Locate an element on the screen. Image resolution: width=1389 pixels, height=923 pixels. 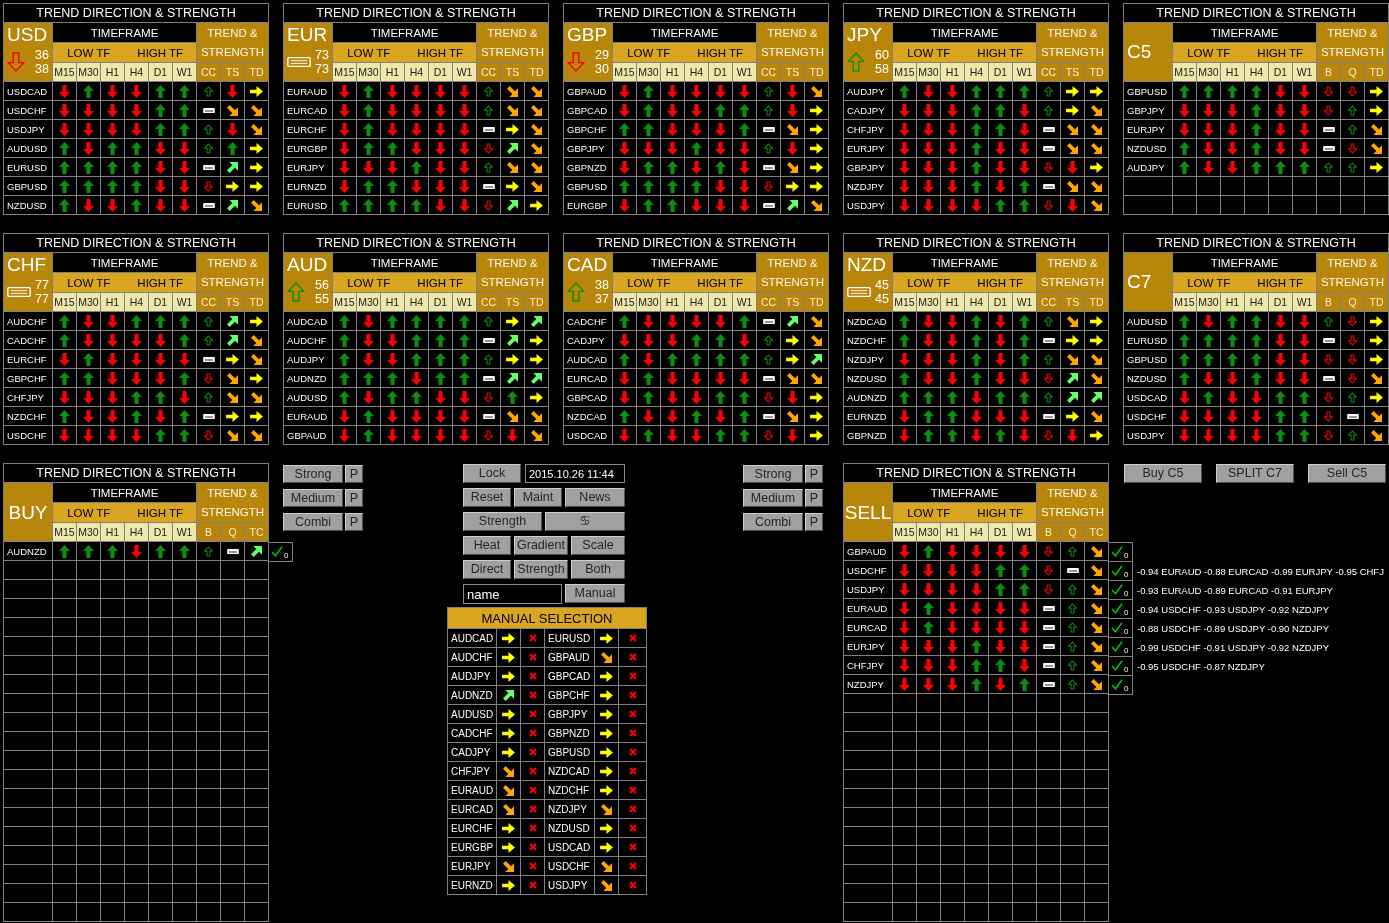
control-button: Both is located at coordinates (598, 569).